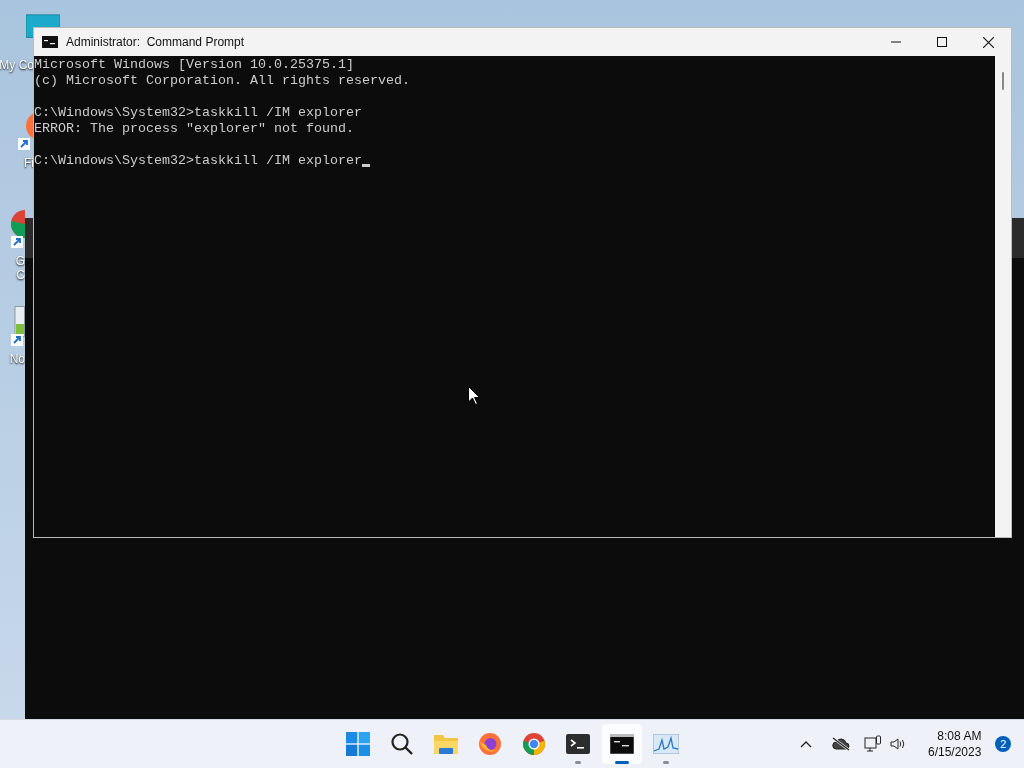 Image resolution: width=1024 pixels, height=768 pixels. What do you see at coordinates (1003, 744) in the screenshot?
I see `notification-badge: 2` at bounding box center [1003, 744].